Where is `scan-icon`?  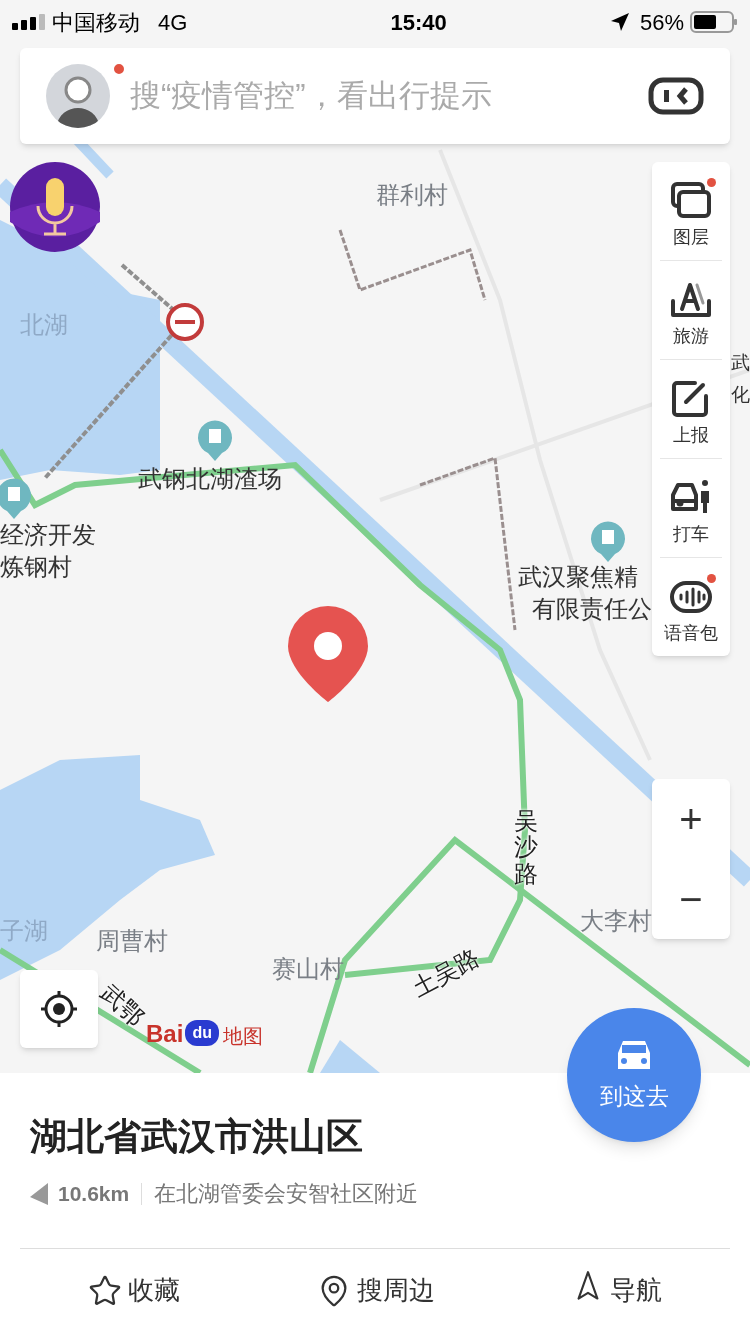
scan-icon is located at coordinates (676, 96).